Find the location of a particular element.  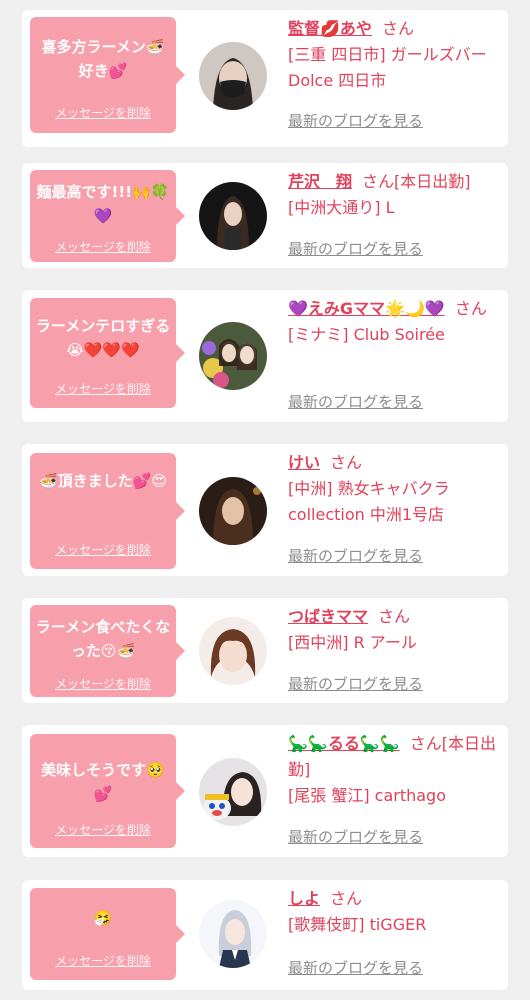

message-bubble: 美味しそうです🥺💕 メッセージを削除 is located at coordinates (107, 791).